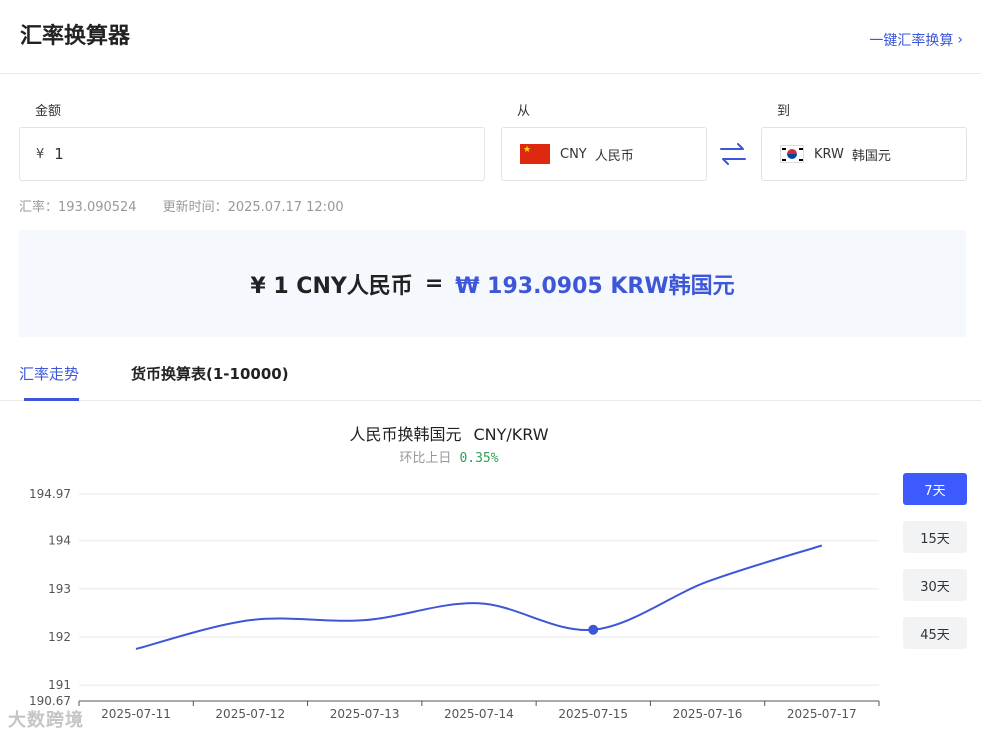 Image resolution: width=981 pixels, height=738 pixels. Describe the element at coordinates (511, 434) in the screenshot. I see `chart-pair: CNY/KRW` at that location.